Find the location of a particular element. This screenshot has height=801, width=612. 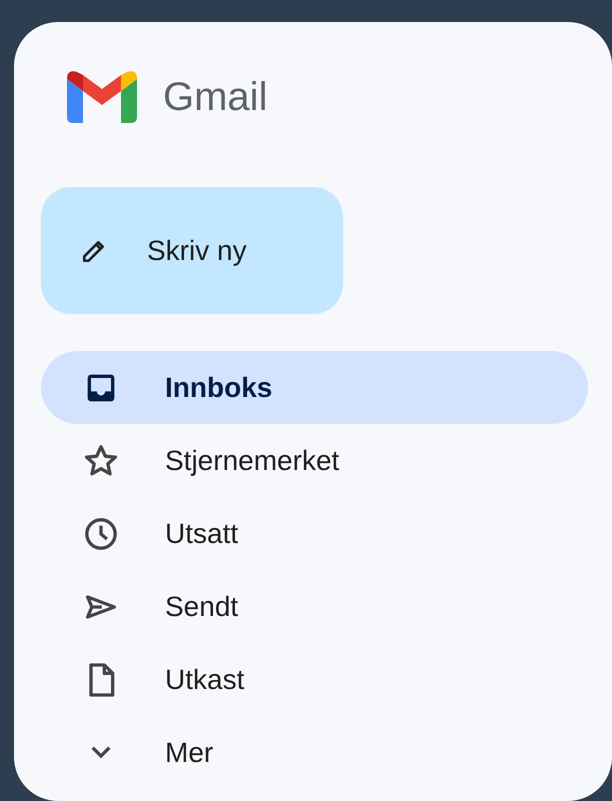

nav-item: Utkast is located at coordinates (314, 679).